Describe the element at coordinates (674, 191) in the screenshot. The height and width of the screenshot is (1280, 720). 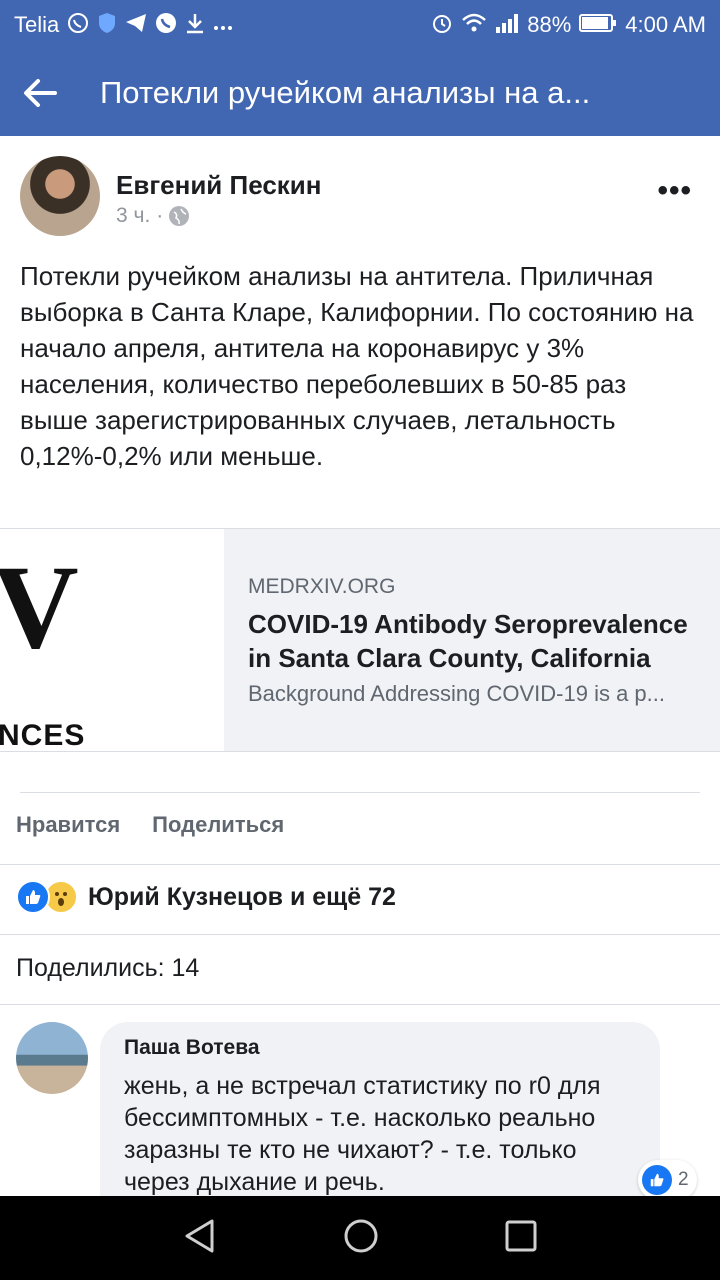
I see `more-options-button: •••` at that location.